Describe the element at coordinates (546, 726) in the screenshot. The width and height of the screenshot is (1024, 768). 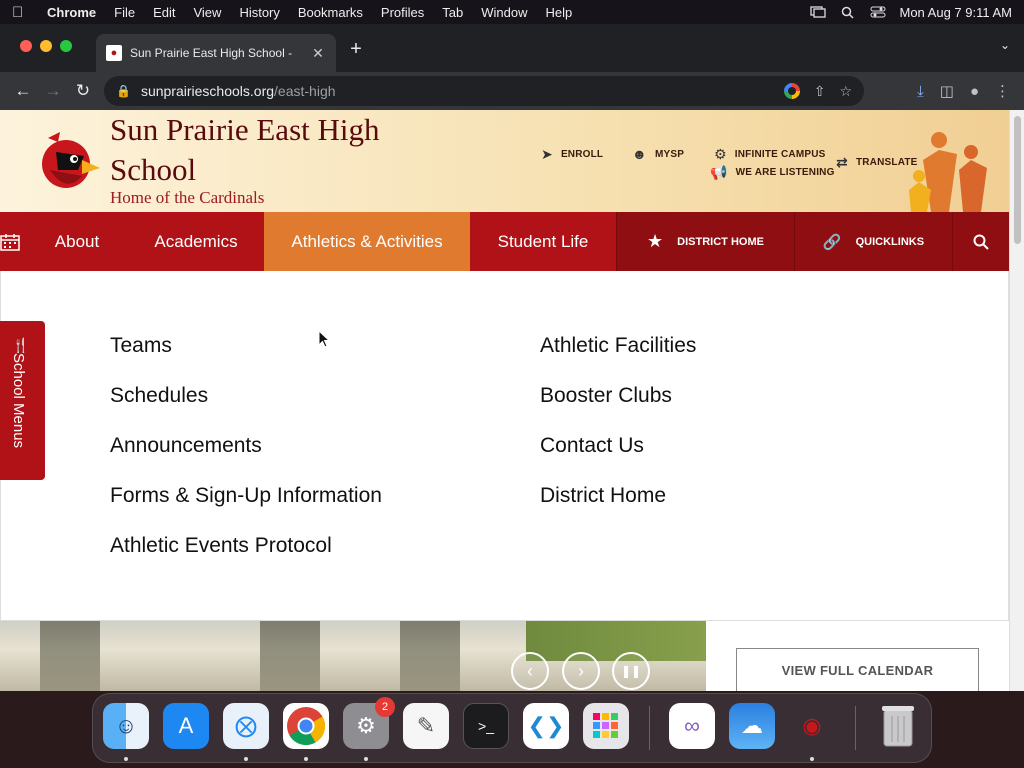
I see `dock-vscode-icon: ❮❯` at that location.